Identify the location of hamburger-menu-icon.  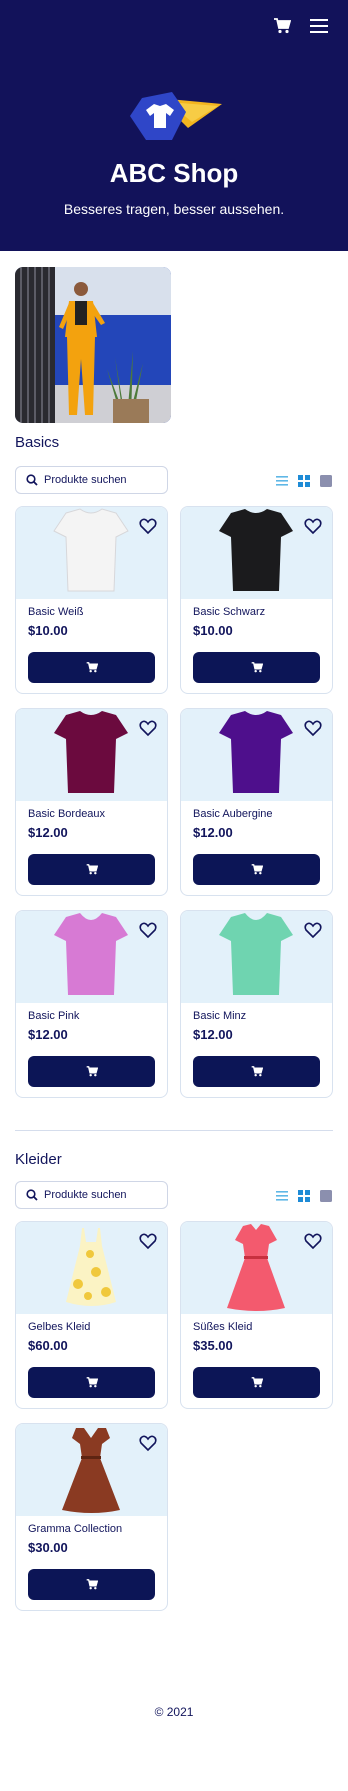
(319, 26).